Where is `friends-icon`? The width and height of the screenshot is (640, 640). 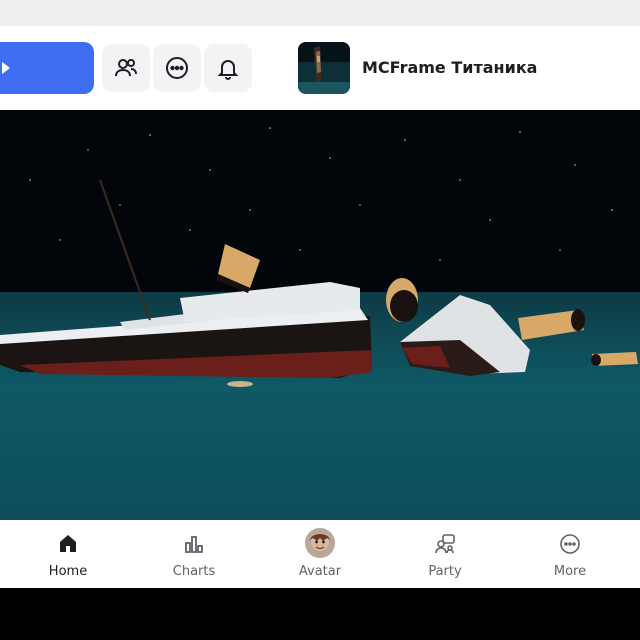
friends-icon is located at coordinates (126, 68).